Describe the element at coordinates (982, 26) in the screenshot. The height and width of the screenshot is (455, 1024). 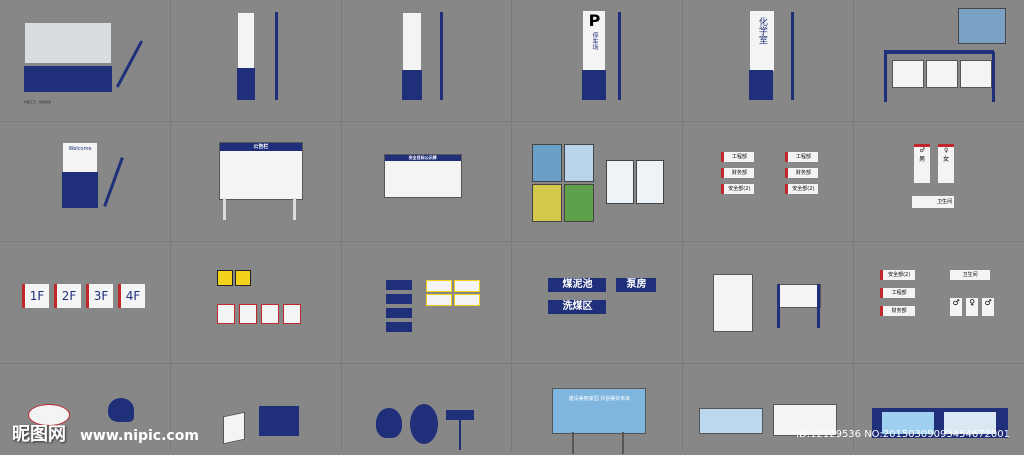
I see `gallery-photo` at that location.